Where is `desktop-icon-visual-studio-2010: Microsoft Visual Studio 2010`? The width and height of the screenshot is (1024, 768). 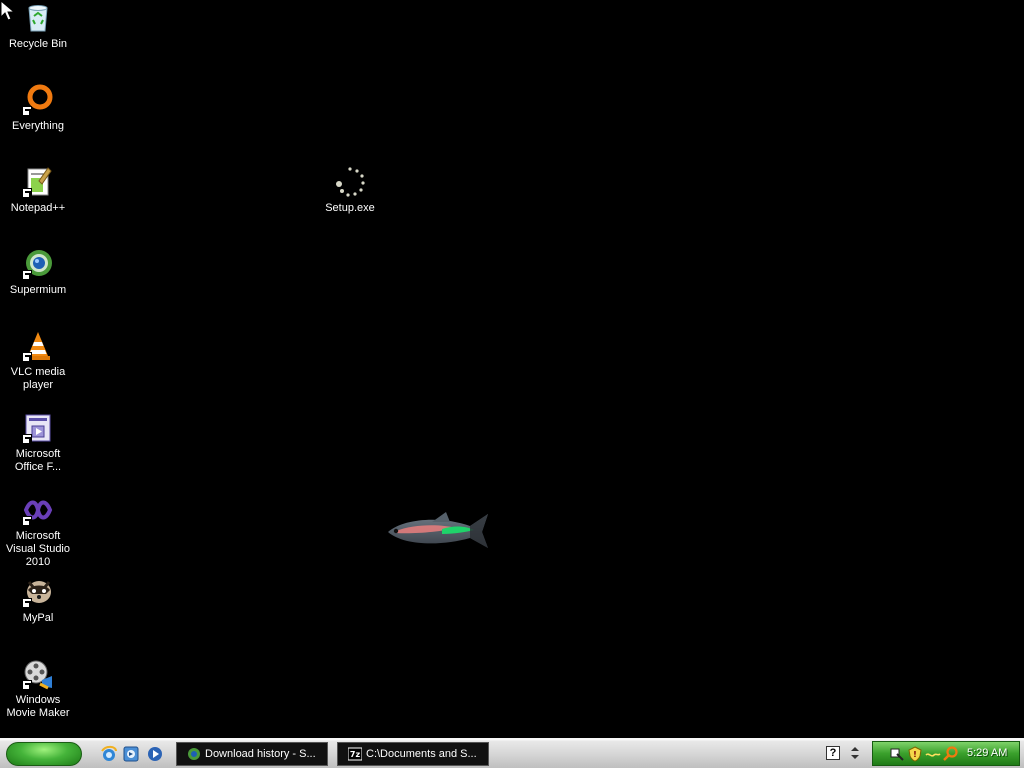 desktop-icon-visual-studio-2010: Microsoft Visual Studio 2010 is located at coordinates (38, 531).